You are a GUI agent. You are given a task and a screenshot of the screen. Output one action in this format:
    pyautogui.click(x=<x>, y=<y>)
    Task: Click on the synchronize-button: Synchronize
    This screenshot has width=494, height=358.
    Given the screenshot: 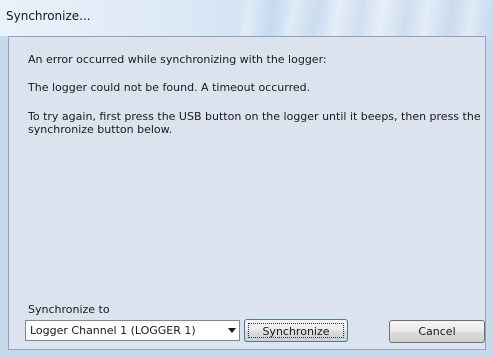 What is the action you would take?
    pyautogui.click(x=296, y=330)
    